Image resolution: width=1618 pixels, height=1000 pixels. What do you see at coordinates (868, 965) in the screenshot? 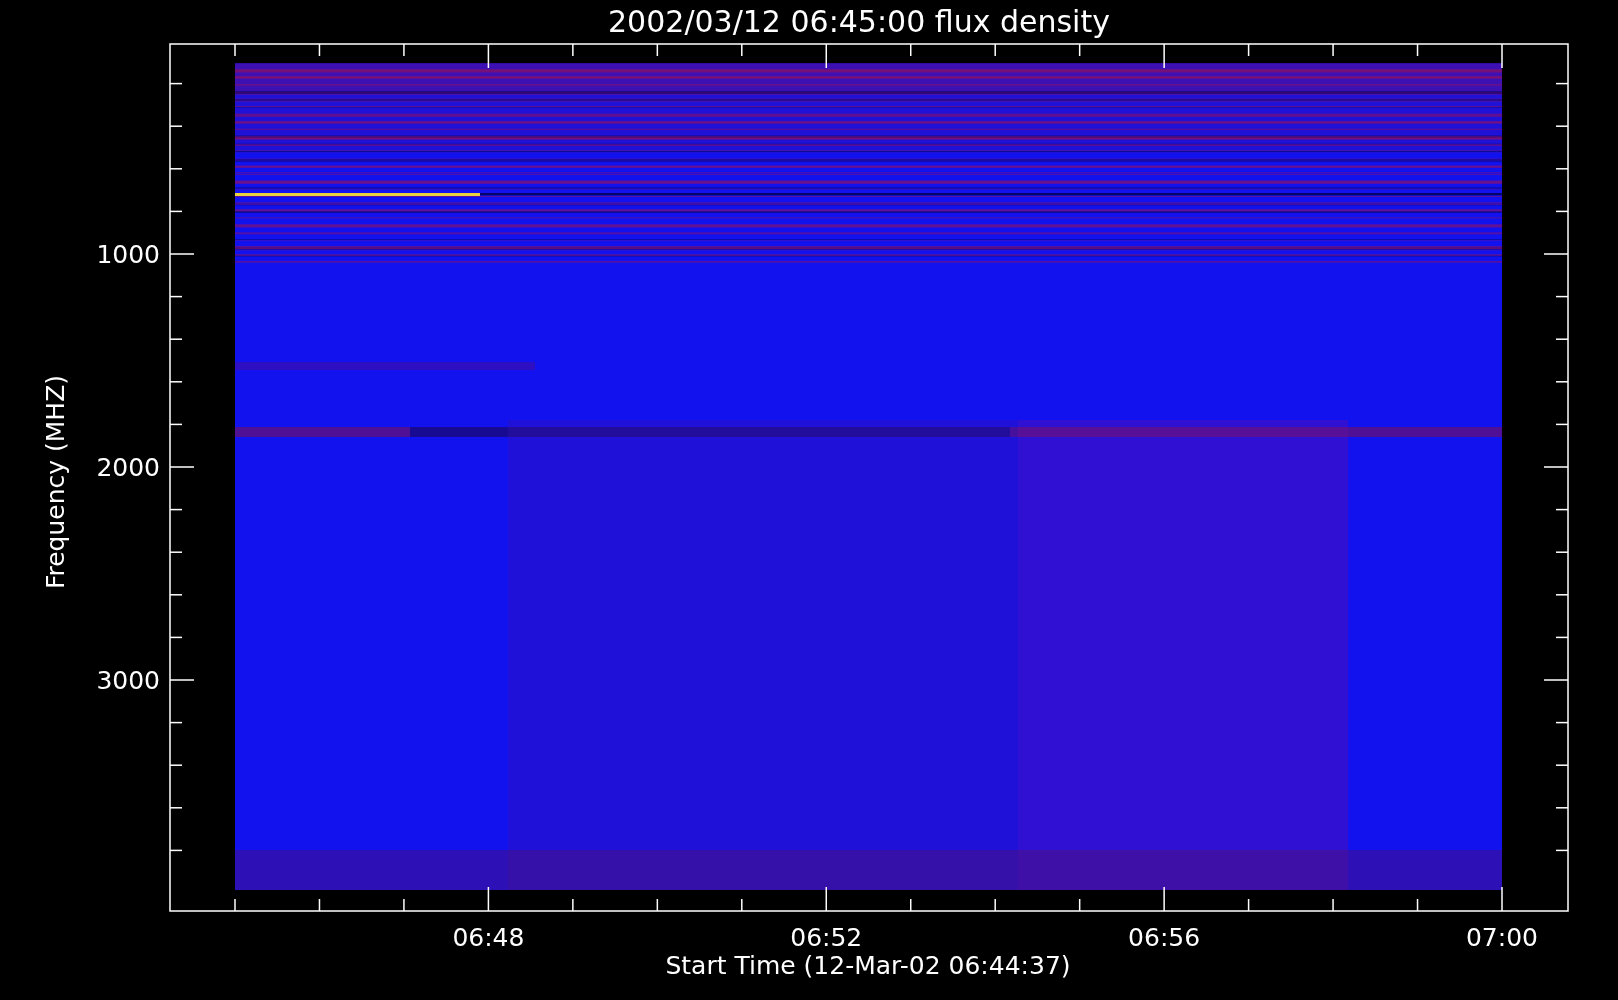
I see `x-axis-label: Start Time (12-Mar-02 06:44:37)` at bounding box center [868, 965].